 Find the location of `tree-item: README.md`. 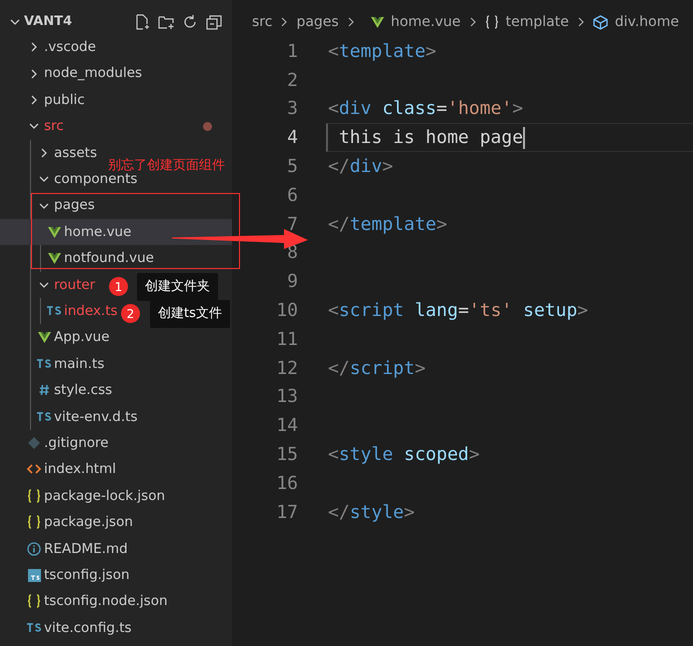

tree-item: README.md is located at coordinates (77, 548).